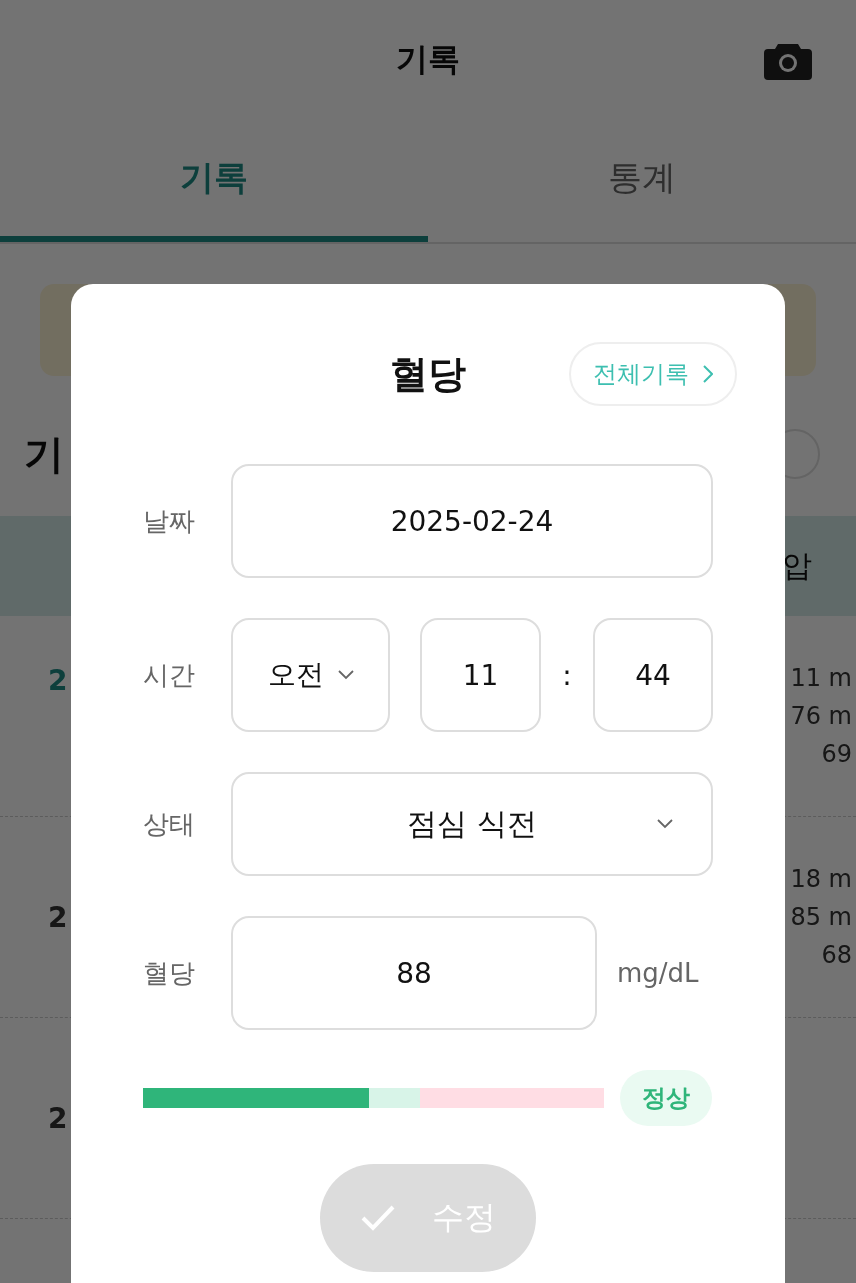 The width and height of the screenshot is (856, 1283). Describe the element at coordinates (797, 565) in the screenshot. I see `column-header: 압` at that location.